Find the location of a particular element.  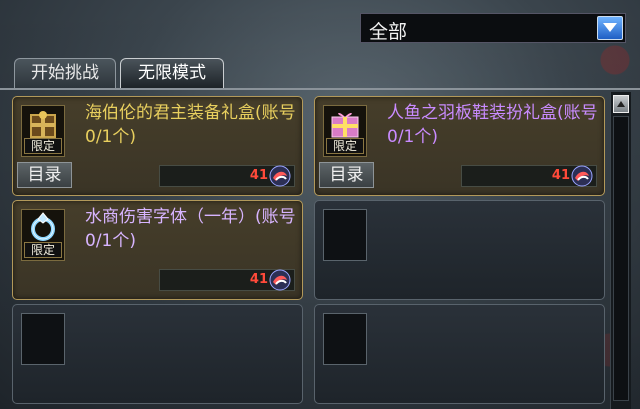

scroll-track is located at coordinates (621, 258).